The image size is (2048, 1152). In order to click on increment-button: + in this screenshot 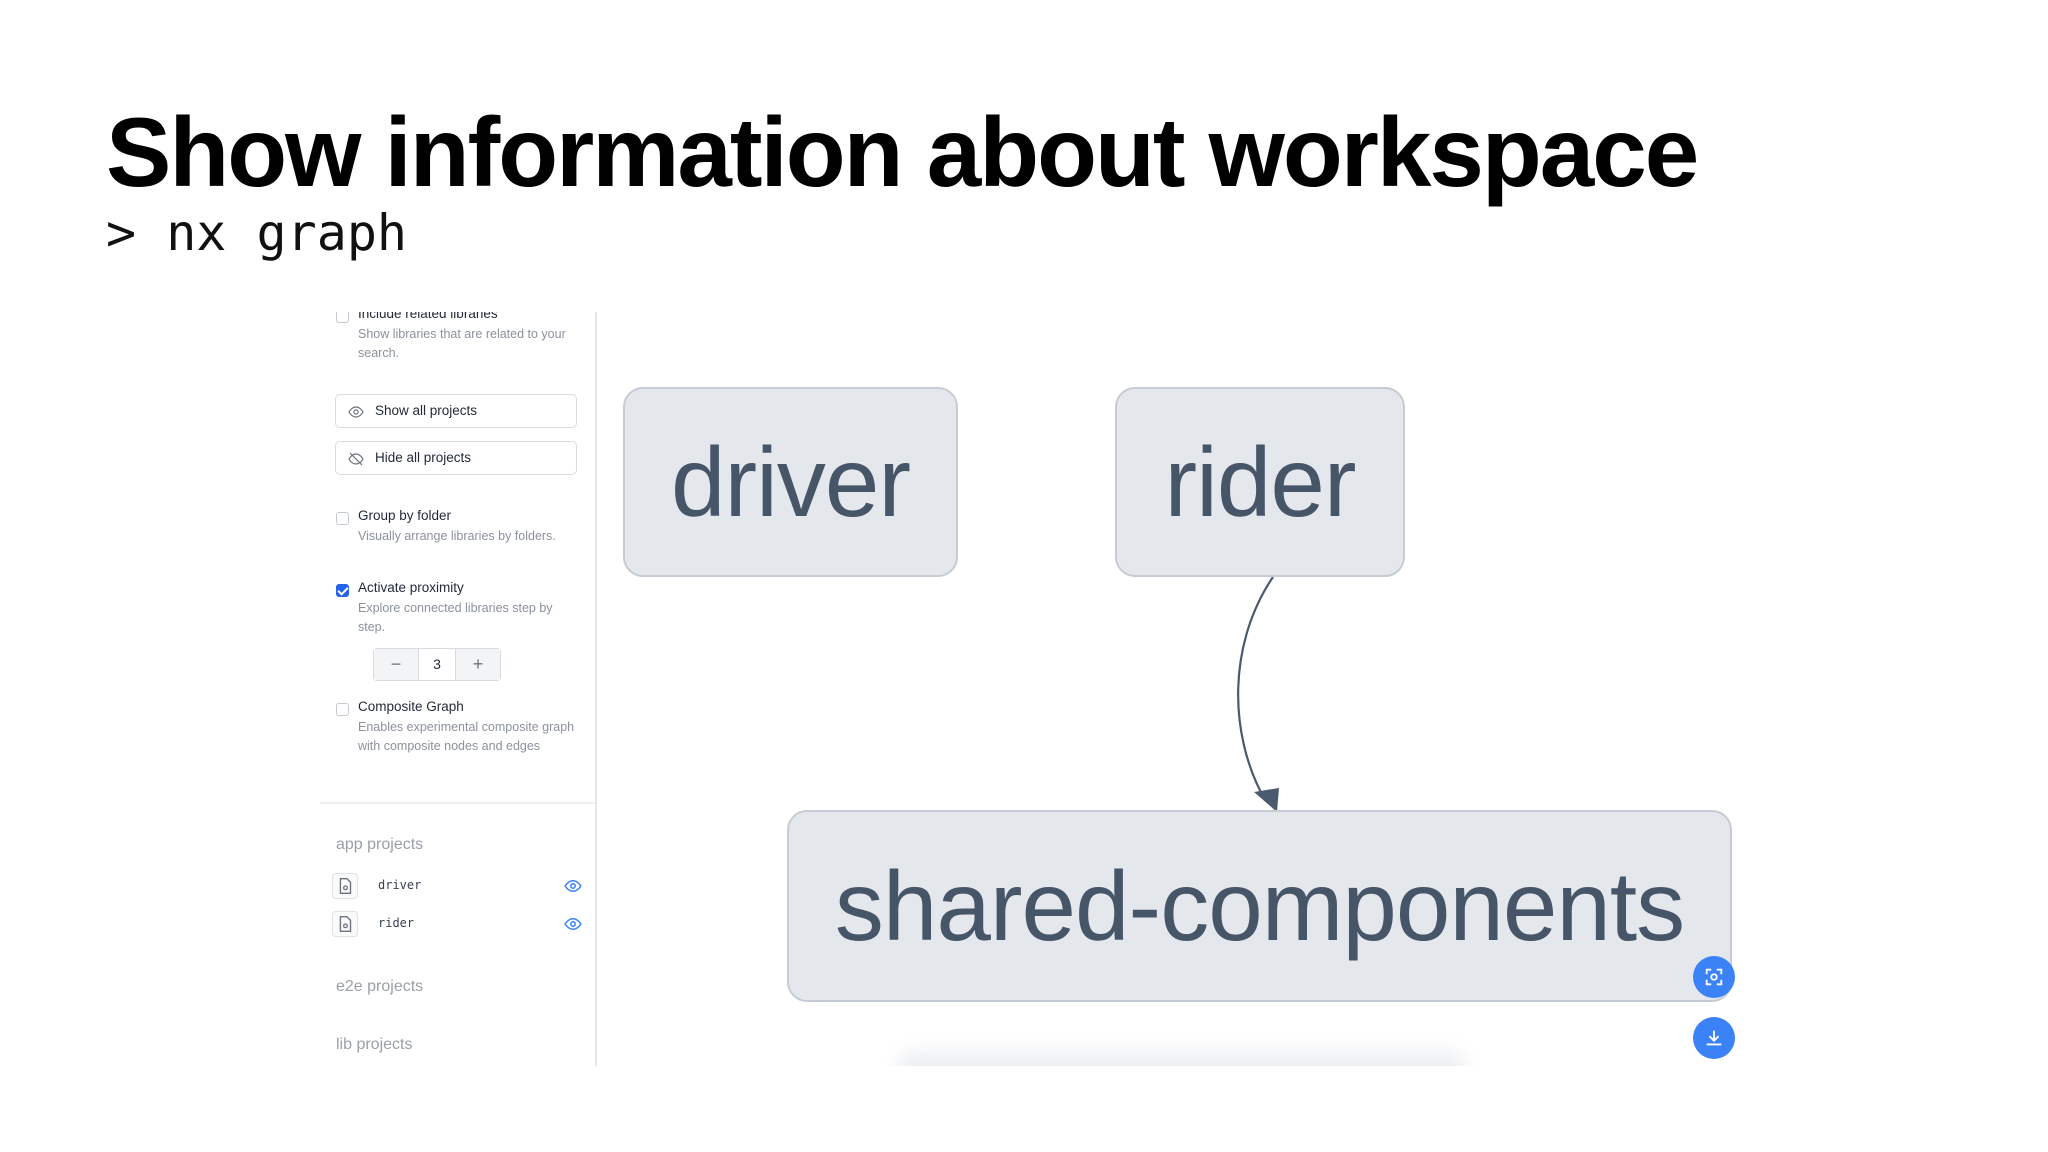, I will do `click(478, 664)`.